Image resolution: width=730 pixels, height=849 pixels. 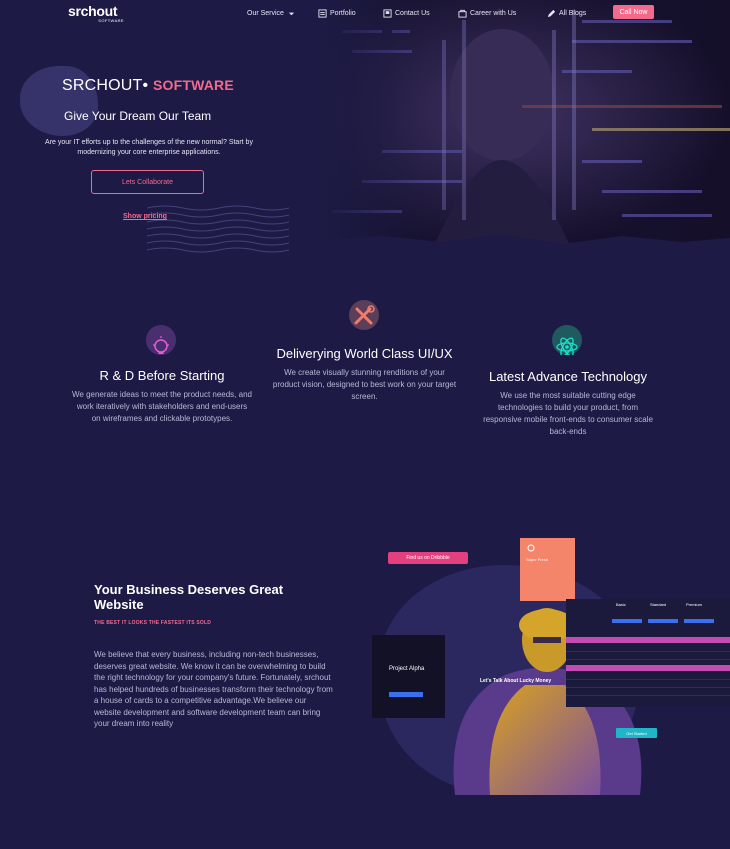 What do you see at coordinates (407, 669) in the screenshot?
I see `project-card-title: Project Alpha` at bounding box center [407, 669].